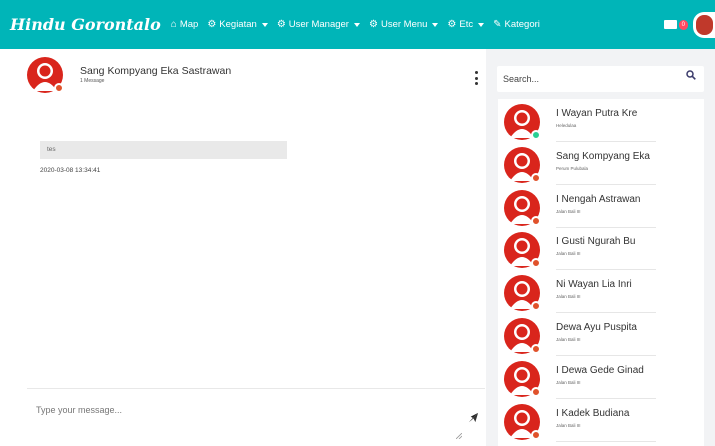 Image resolution: width=715 pixels, height=446 pixels. I want to click on contact-item: Dewa Ayu Puspita Jalan Bali III, so click(601, 334).